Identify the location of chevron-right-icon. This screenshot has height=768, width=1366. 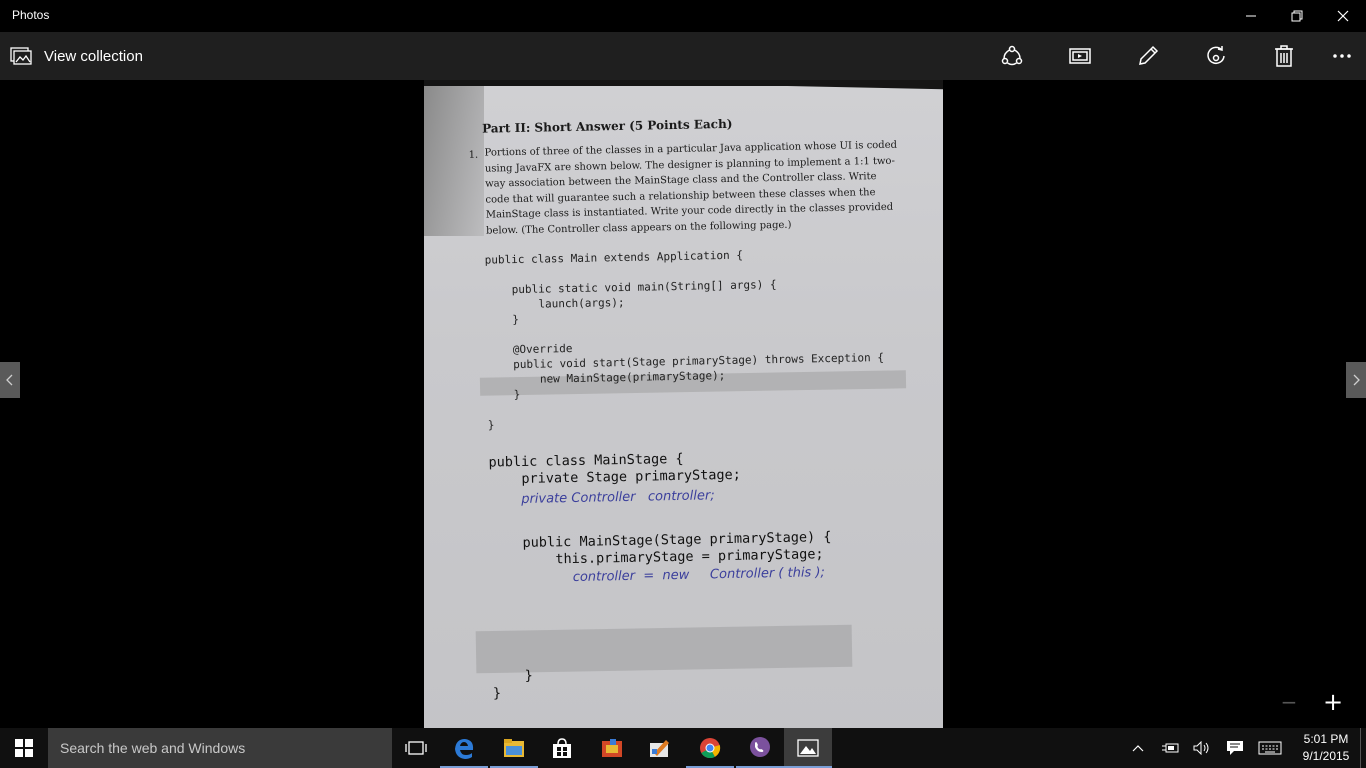
(1356, 380).